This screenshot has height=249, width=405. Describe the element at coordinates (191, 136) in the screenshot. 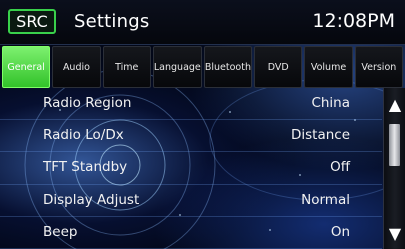

I see `setting-row-radio-lo-dx: Radio Lo/Dx Distance` at that location.